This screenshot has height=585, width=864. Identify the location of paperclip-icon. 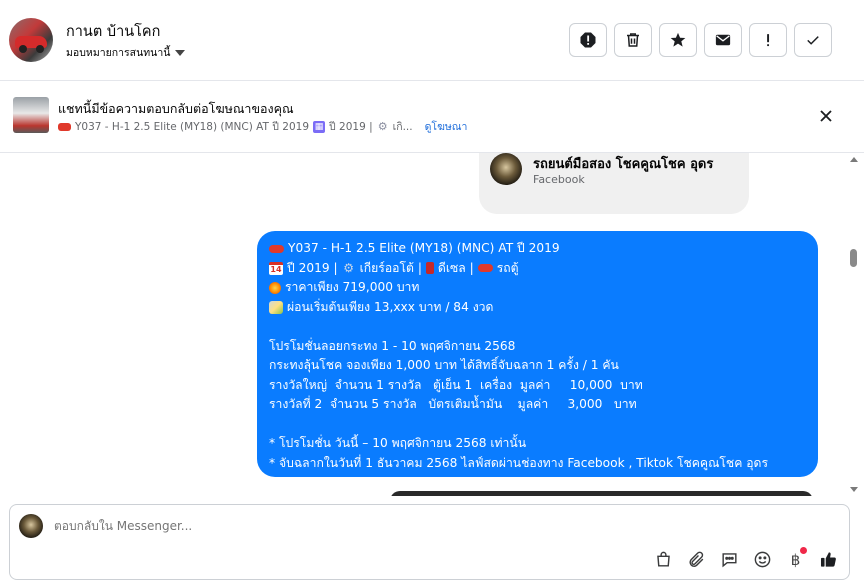
(696, 559).